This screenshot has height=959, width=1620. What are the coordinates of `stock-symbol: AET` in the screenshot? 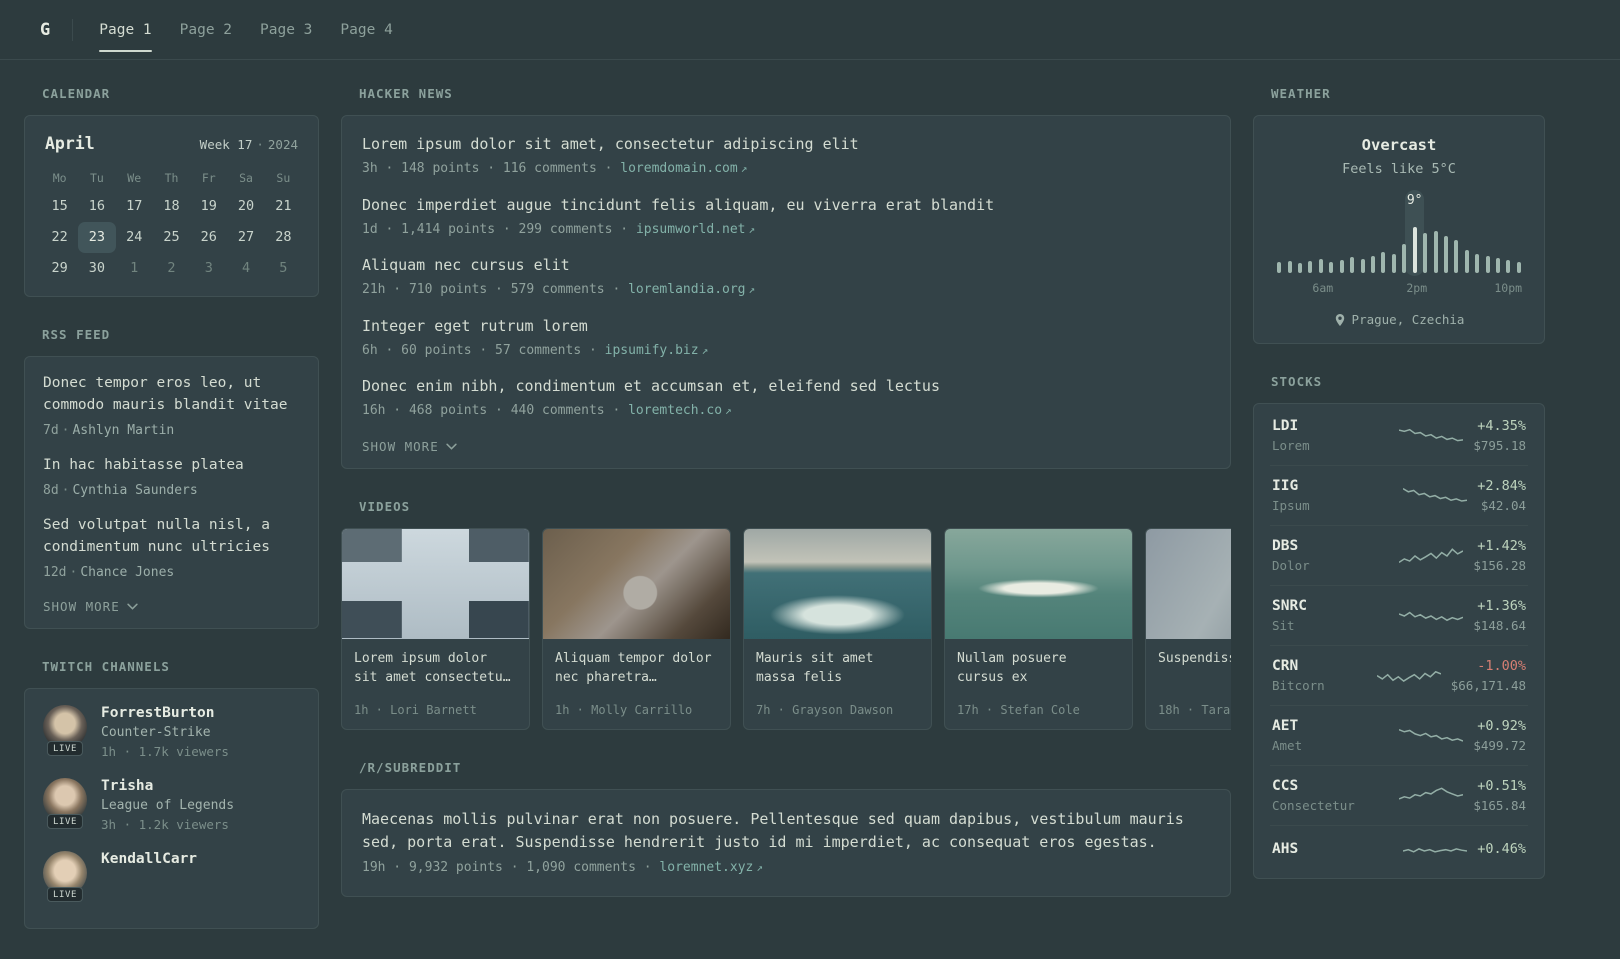 It's located at (1285, 726).